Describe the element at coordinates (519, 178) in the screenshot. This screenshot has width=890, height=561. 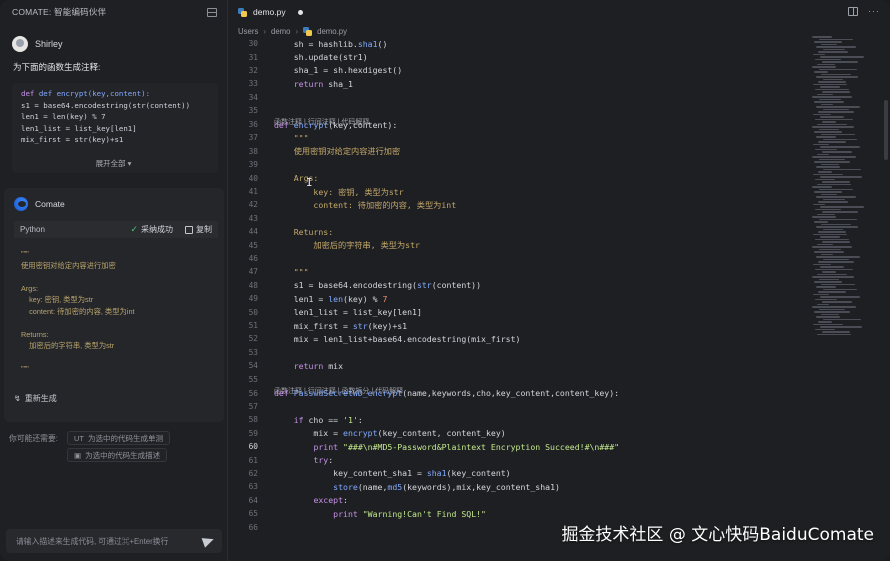
I see `code-line: 40 Args:` at that location.